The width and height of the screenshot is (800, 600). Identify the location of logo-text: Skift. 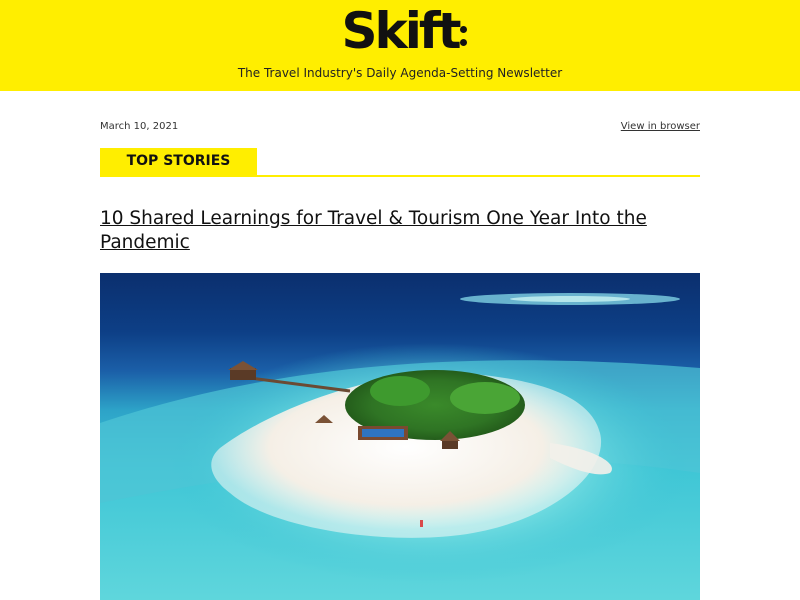
(401, 31).